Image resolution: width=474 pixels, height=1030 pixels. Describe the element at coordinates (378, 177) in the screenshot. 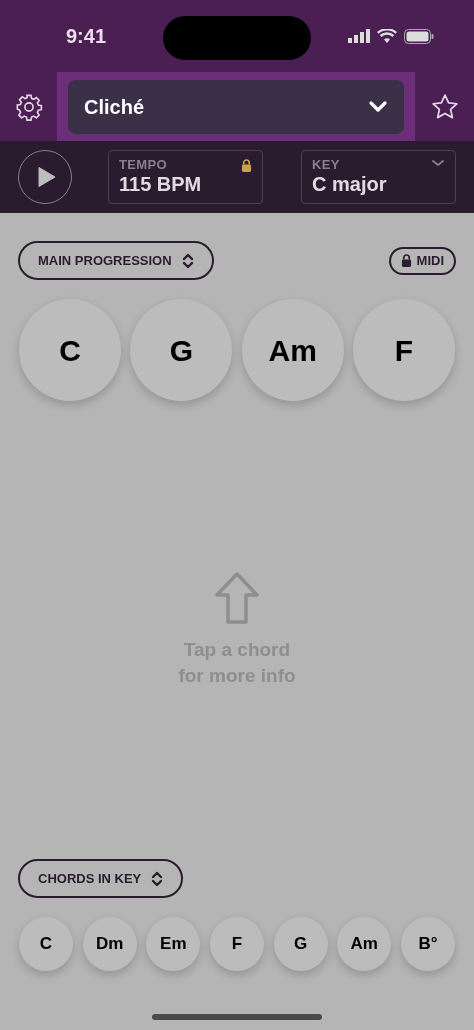

I see `key-dropdown: KEY C major` at that location.